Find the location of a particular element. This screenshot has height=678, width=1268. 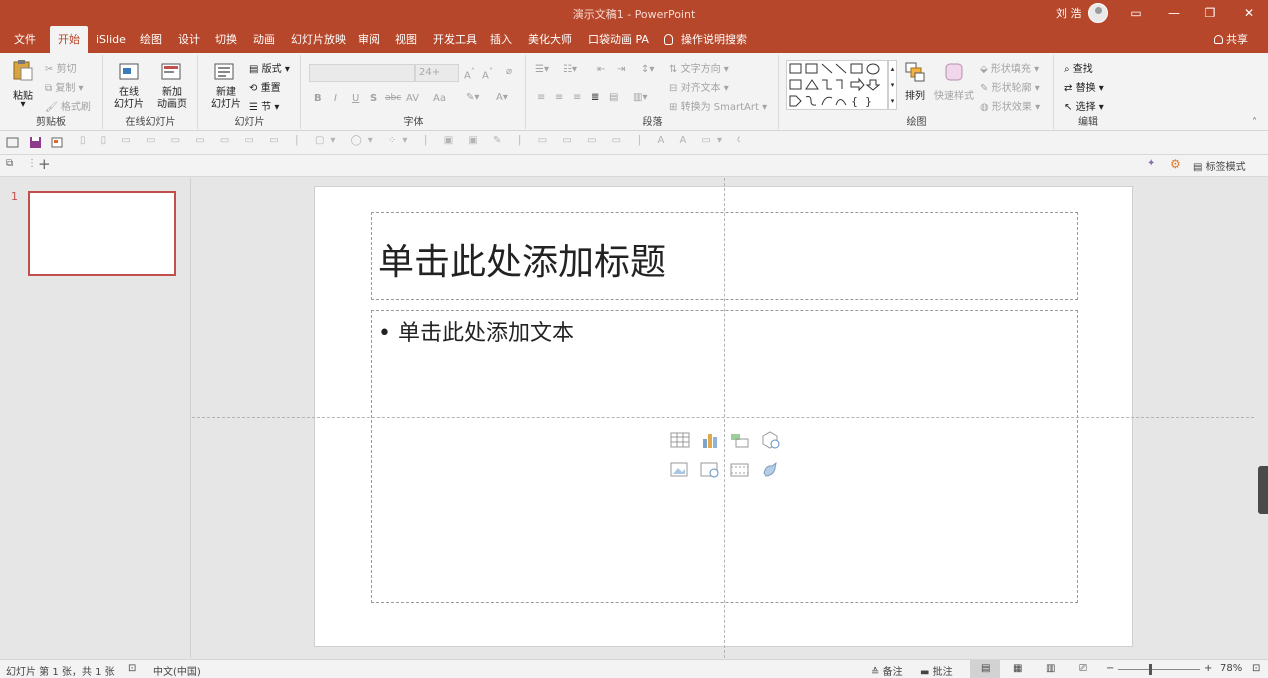

columns-icon: ▥▾ is located at coordinates (640, 97).